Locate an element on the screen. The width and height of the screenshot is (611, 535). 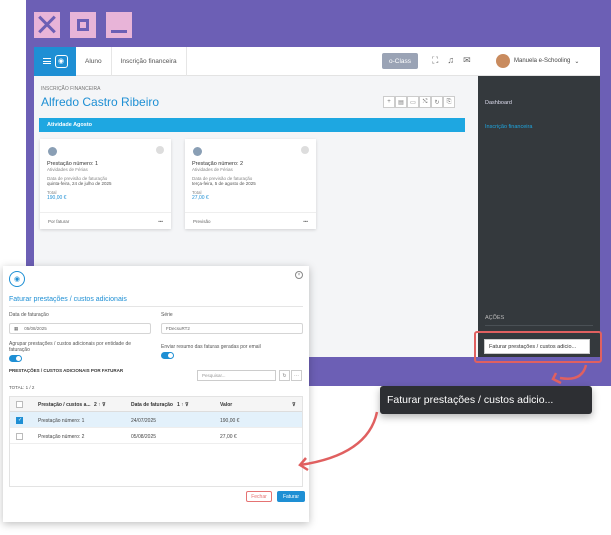
arrow-head is located at coordinates (556, 378).